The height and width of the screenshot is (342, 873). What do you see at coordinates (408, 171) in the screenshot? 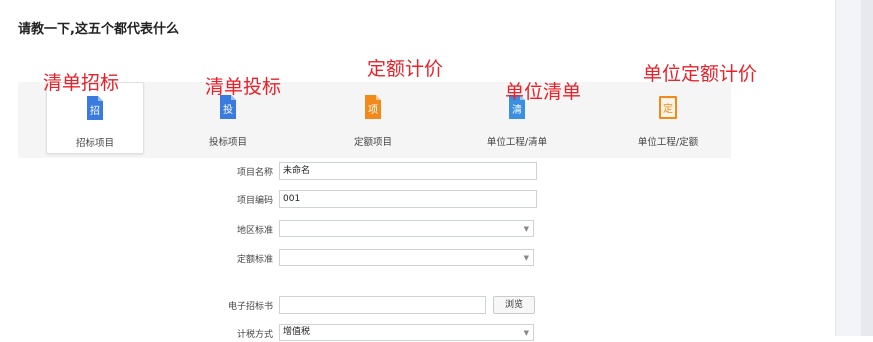
I see `project-name-input: 未命名` at bounding box center [408, 171].